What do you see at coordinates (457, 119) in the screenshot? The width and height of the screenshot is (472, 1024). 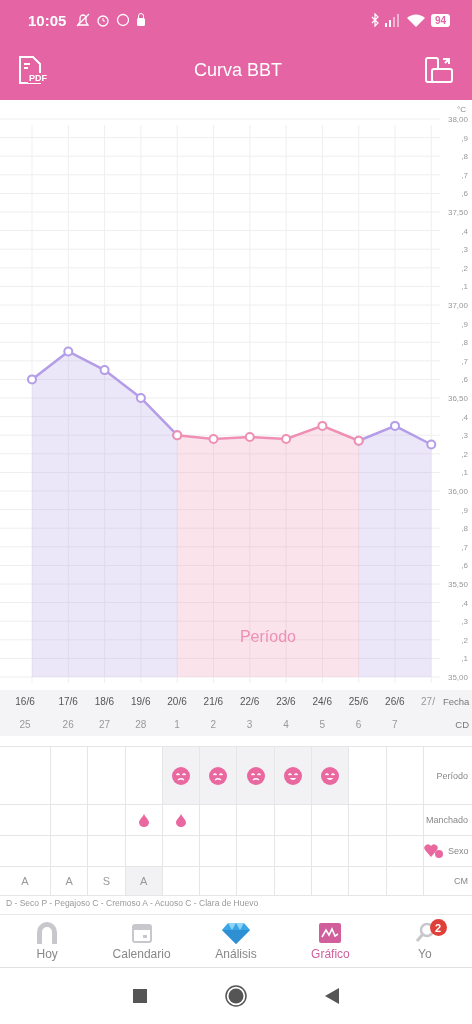 I see `axis-label: 38,00` at bounding box center [457, 119].